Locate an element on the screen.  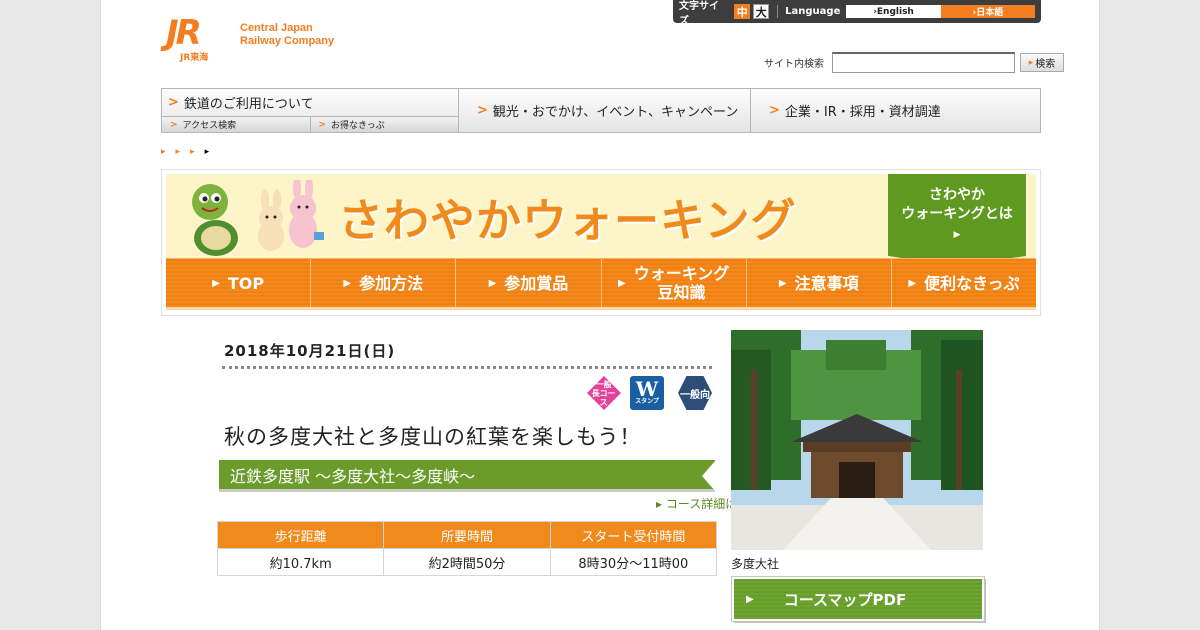
english-link: ›English is located at coordinates (893, 11).